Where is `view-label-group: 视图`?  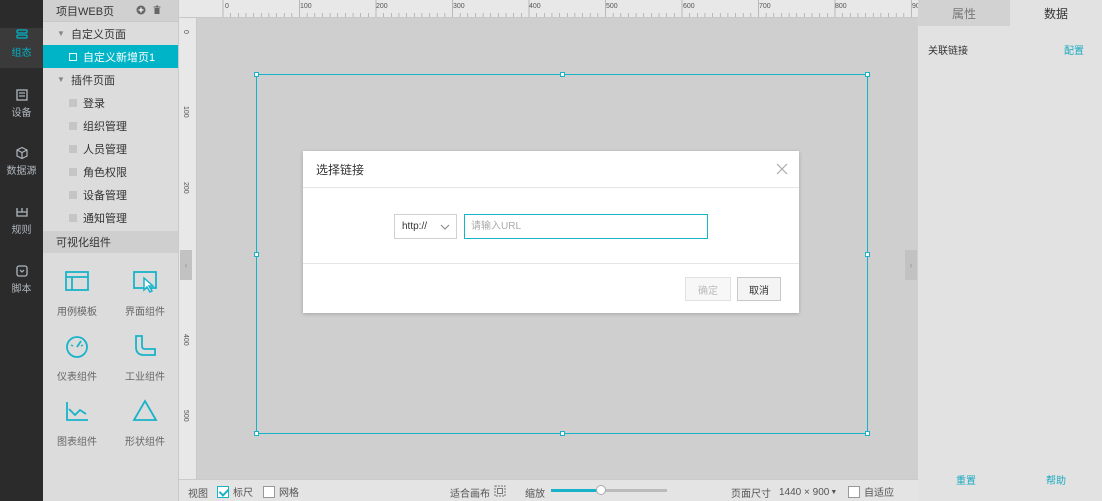
view-label-group: 视图 is located at coordinates (198, 492).